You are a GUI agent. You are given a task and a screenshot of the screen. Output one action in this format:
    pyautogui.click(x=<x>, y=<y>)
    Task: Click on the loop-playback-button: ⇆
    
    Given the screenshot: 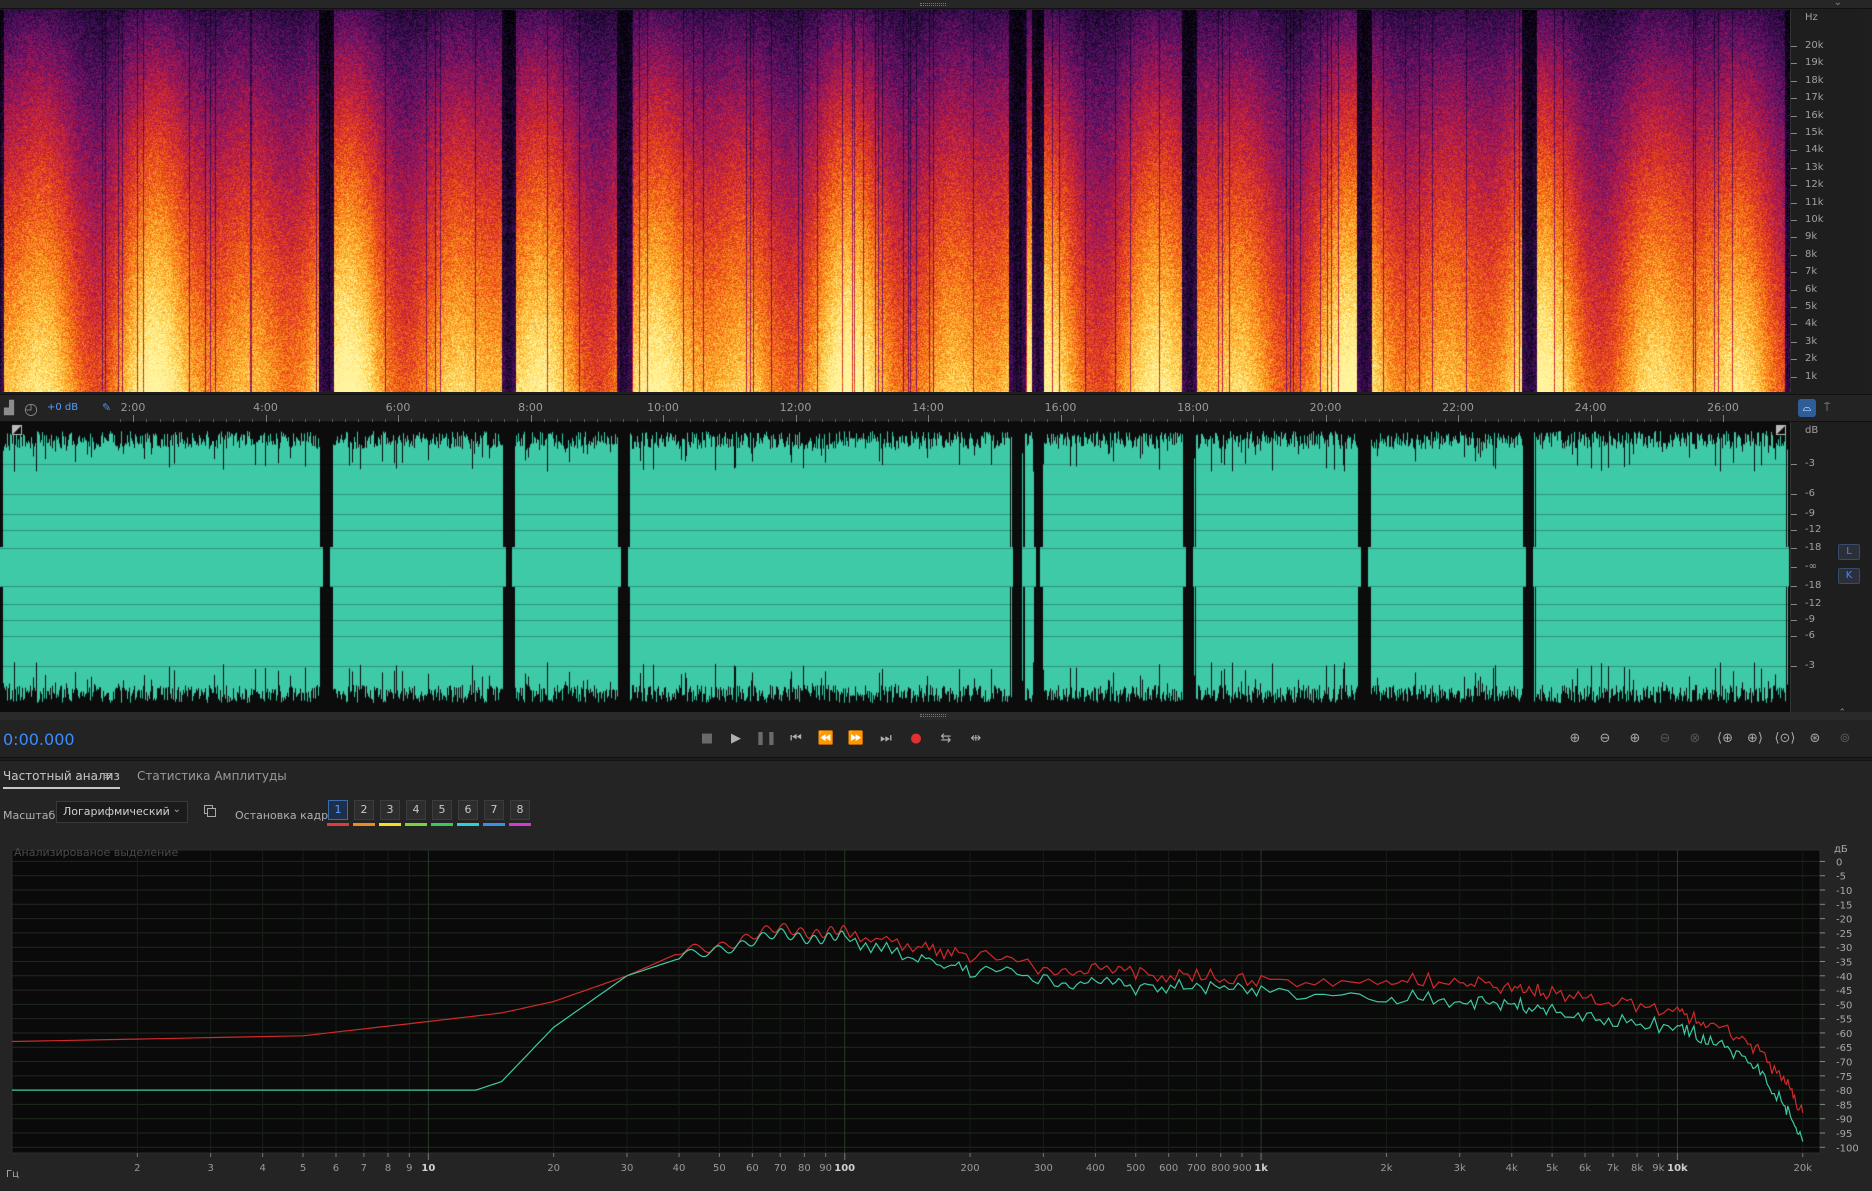 What is the action you would take?
    pyautogui.click(x=946, y=739)
    